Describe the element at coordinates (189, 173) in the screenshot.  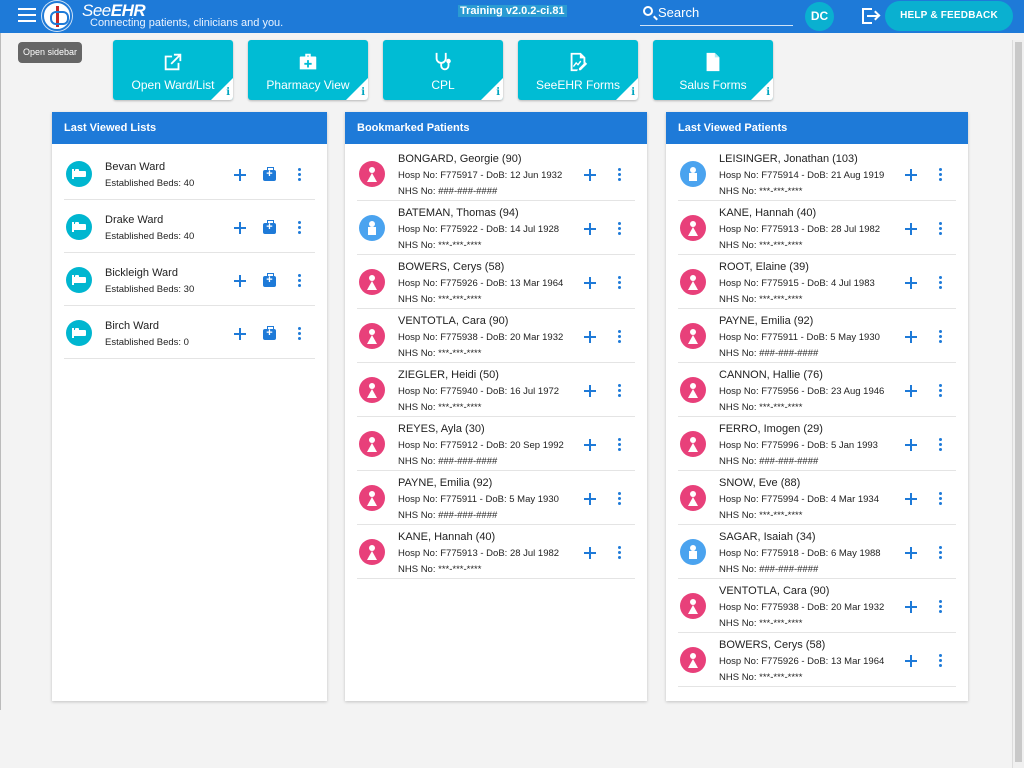
I see `ward-list-item: Bevan Ward Established Beds: 40` at that location.